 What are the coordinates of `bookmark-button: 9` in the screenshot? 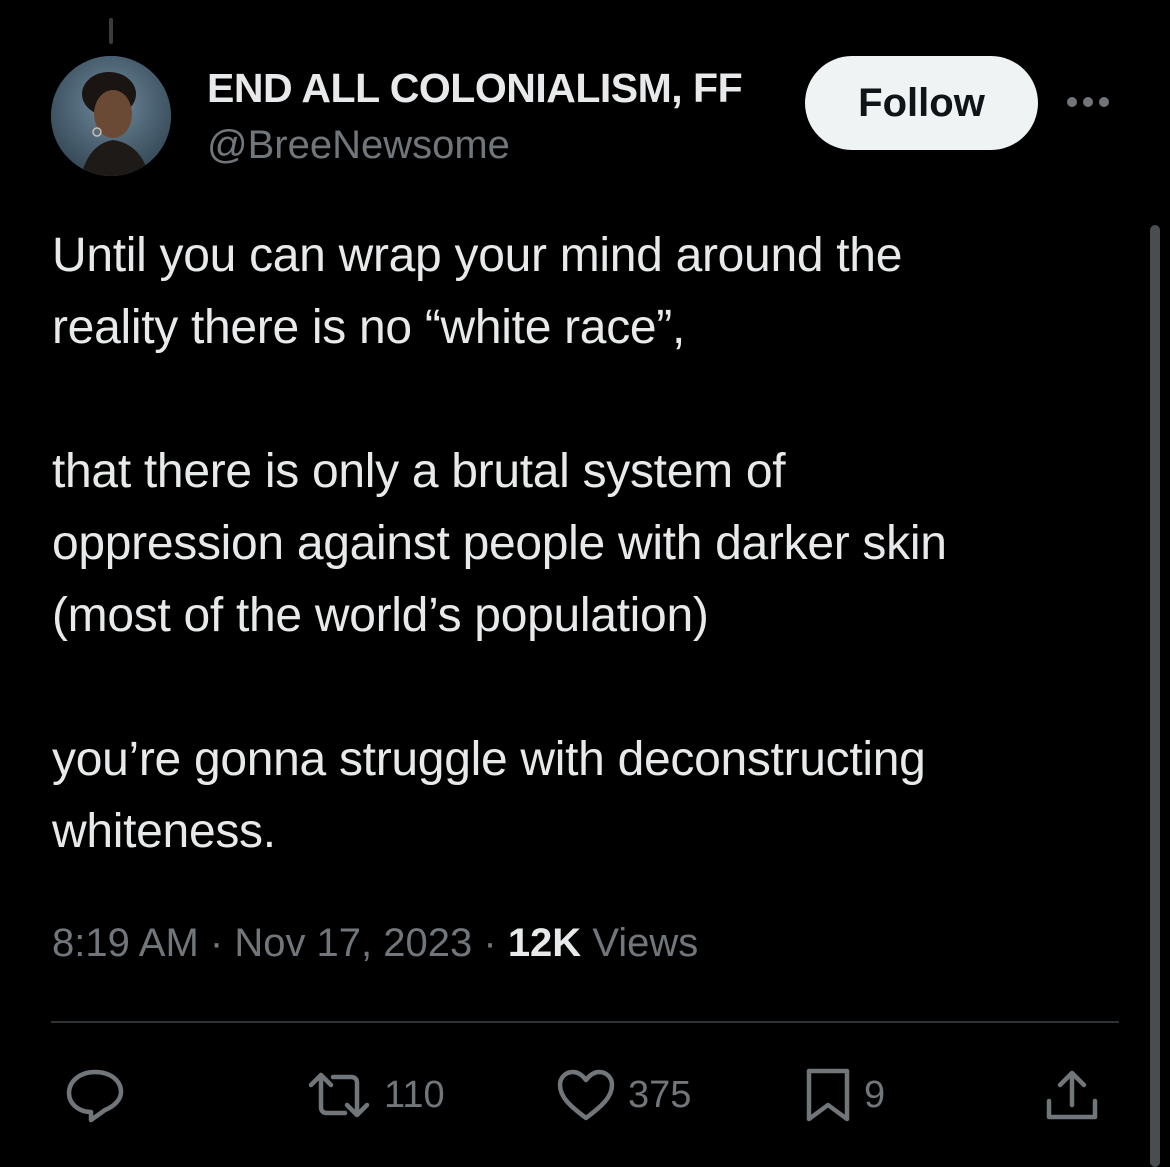 It's located at (844, 1095).